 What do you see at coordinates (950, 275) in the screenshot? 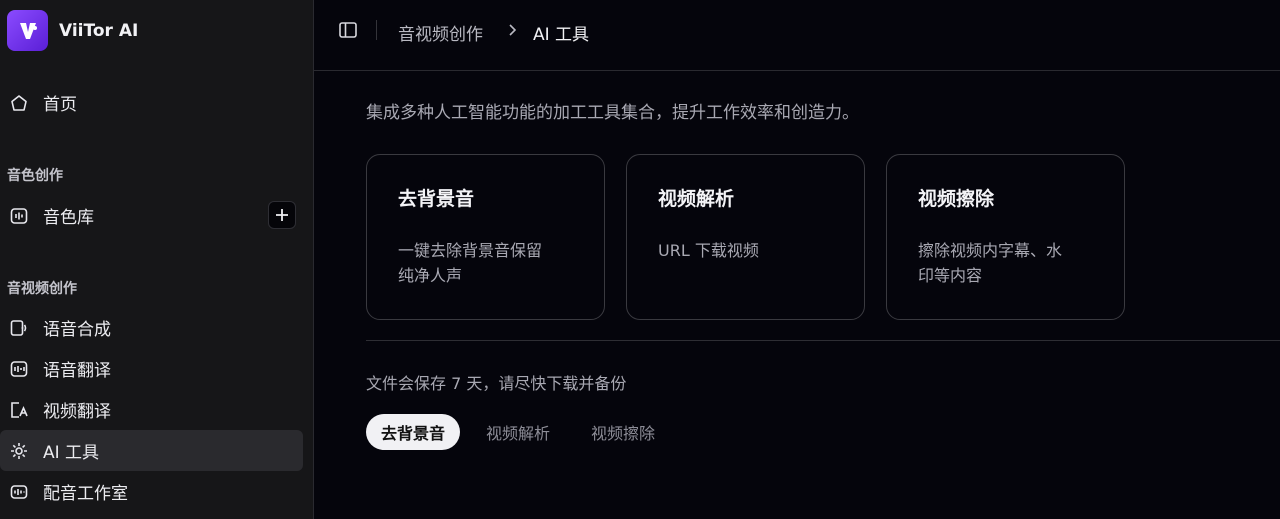
I see `card-desc-line: 印等内容` at bounding box center [950, 275].